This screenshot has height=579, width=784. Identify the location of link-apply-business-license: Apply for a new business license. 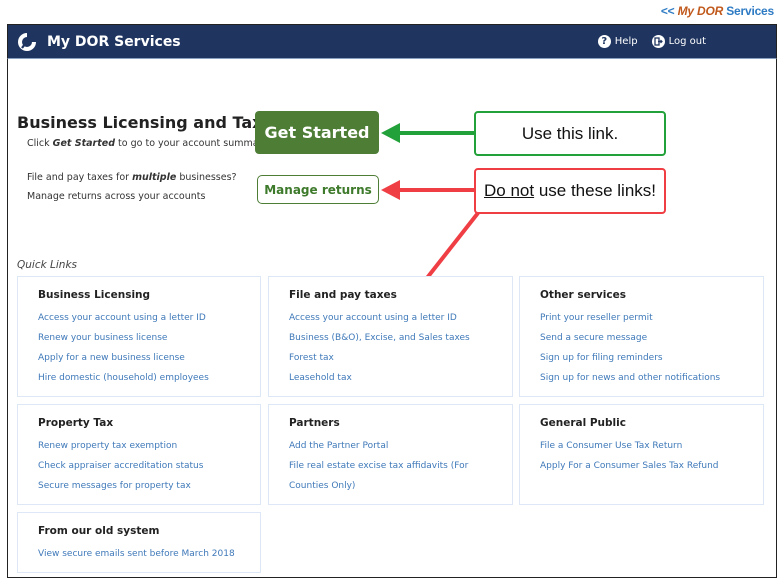
(149, 358).